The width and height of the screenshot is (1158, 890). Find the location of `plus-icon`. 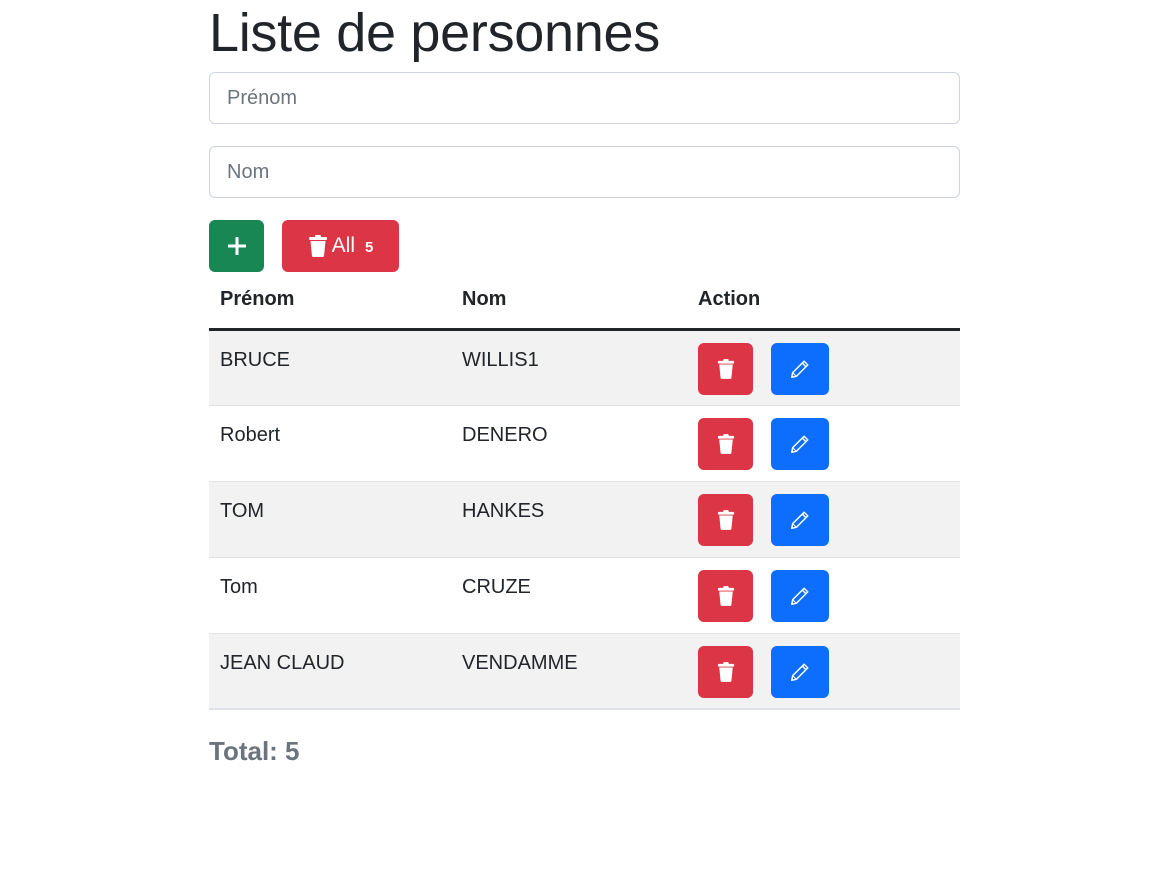

plus-icon is located at coordinates (237, 246).